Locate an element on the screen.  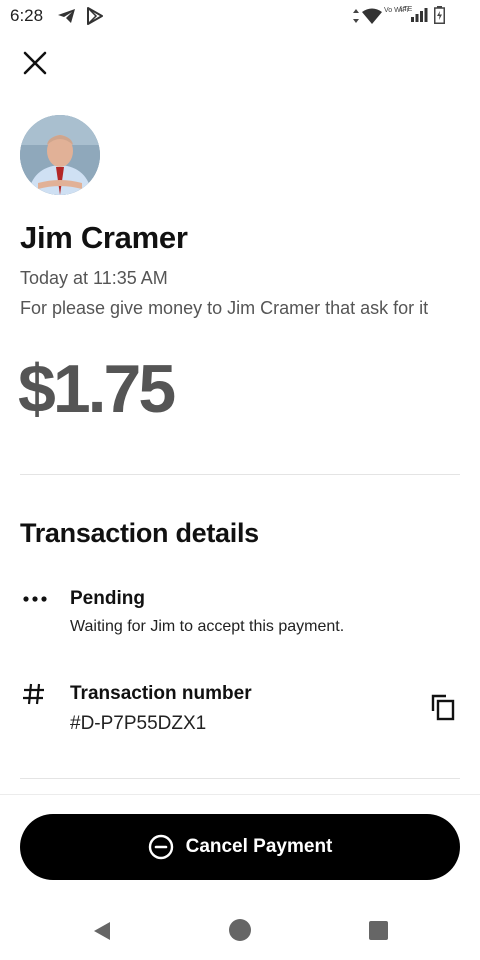
hash-icon is located at coordinates (33, 694).